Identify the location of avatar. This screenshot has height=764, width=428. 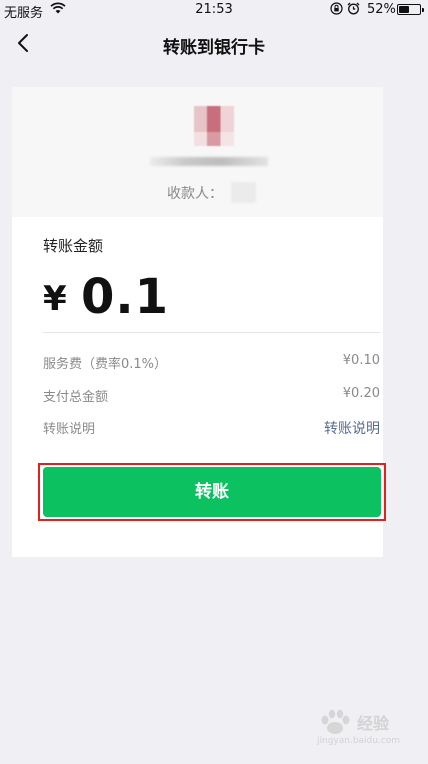
(214, 126).